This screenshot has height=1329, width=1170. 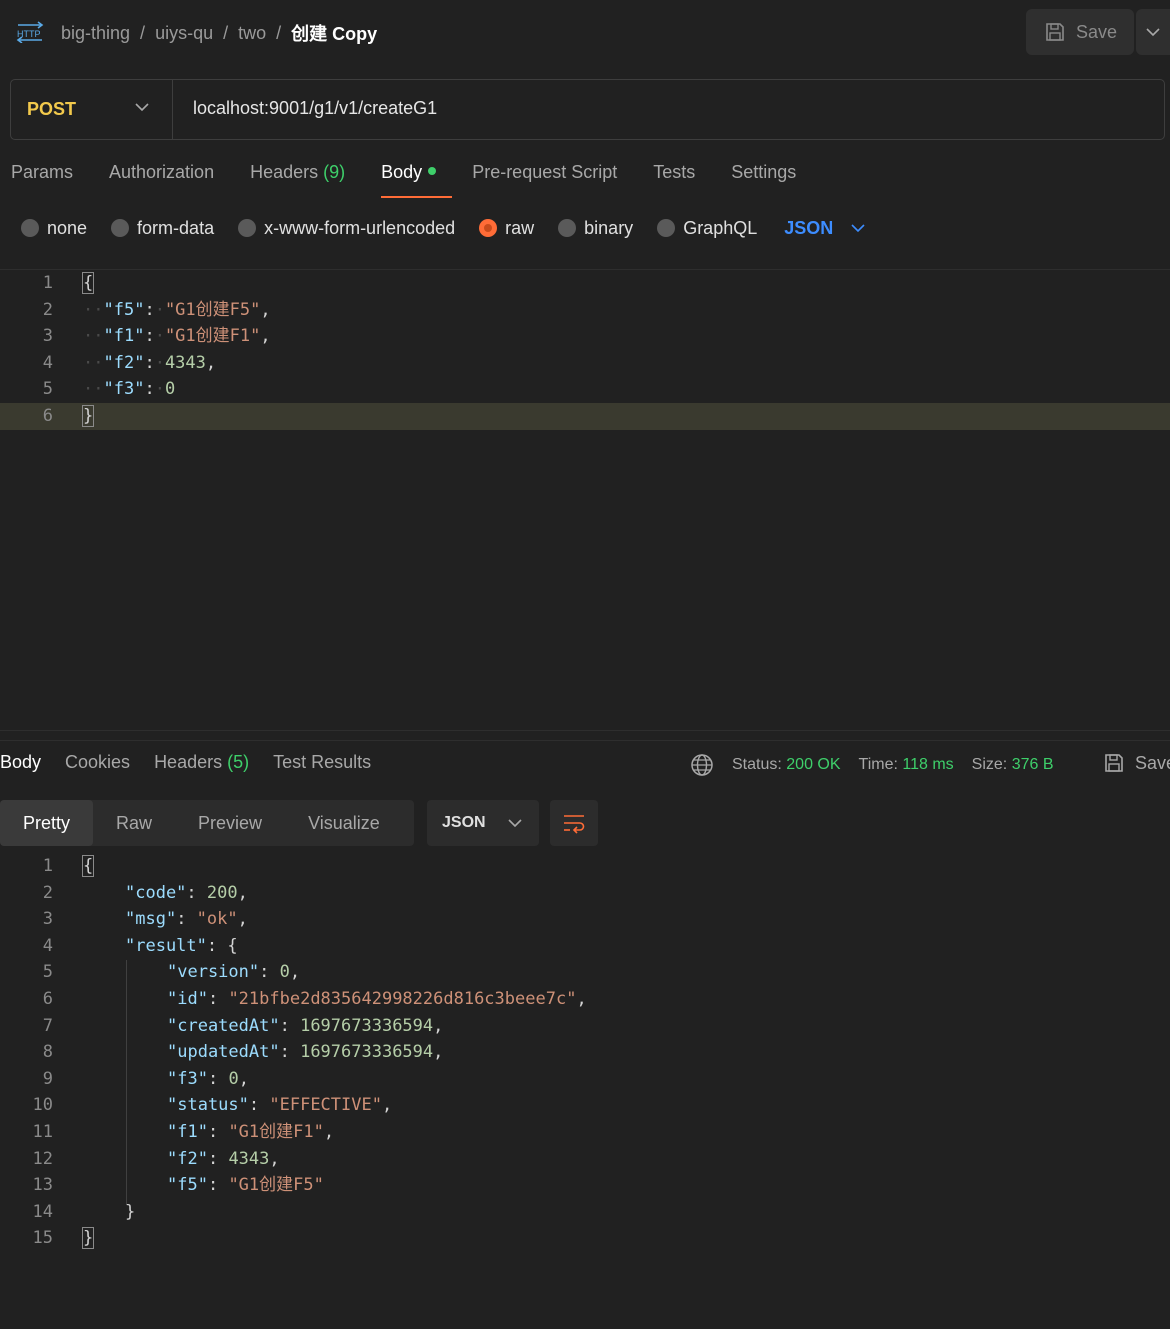 I want to click on line-content: "version": 0,, so click(x=234, y=972).